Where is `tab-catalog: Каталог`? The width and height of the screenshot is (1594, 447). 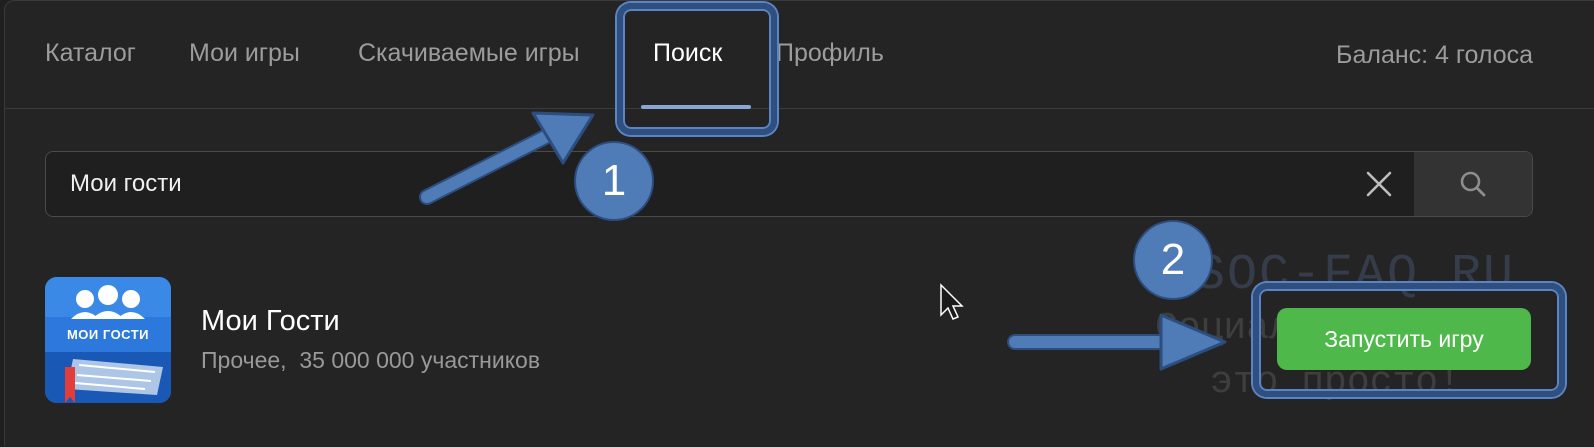 tab-catalog: Каталог is located at coordinates (90, 53).